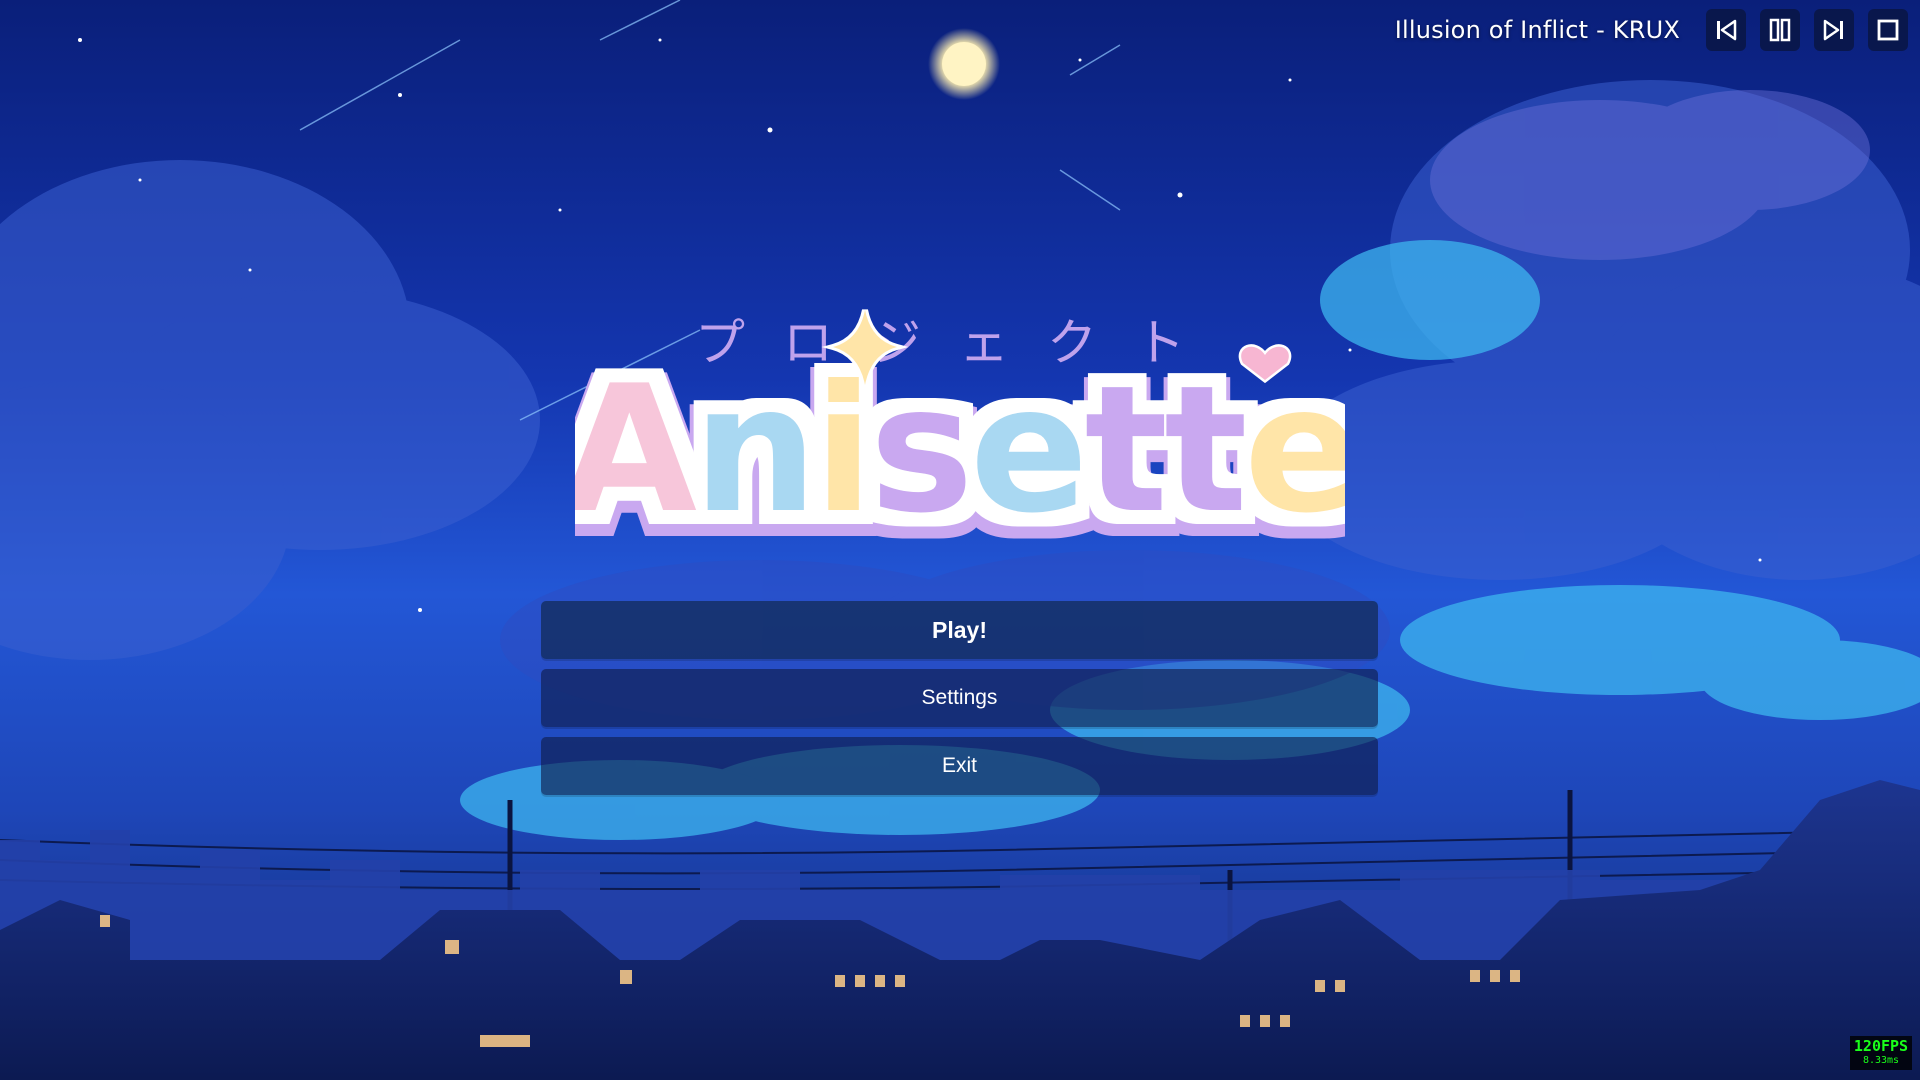 The height and width of the screenshot is (1080, 1920). I want to click on previous-icon, so click(1727, 30).